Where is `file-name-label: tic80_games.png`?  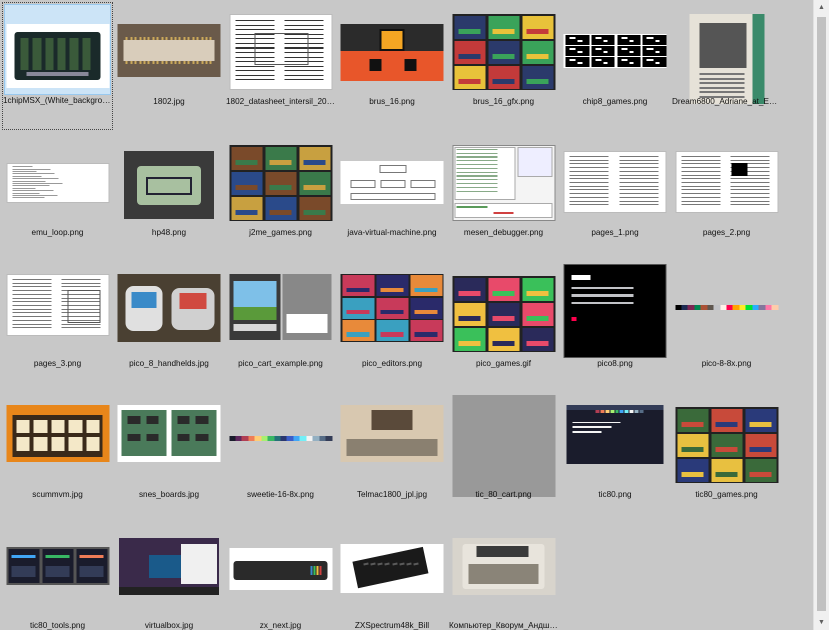
file-name-label: tic80_games.png is located at coordinates (726, 494).